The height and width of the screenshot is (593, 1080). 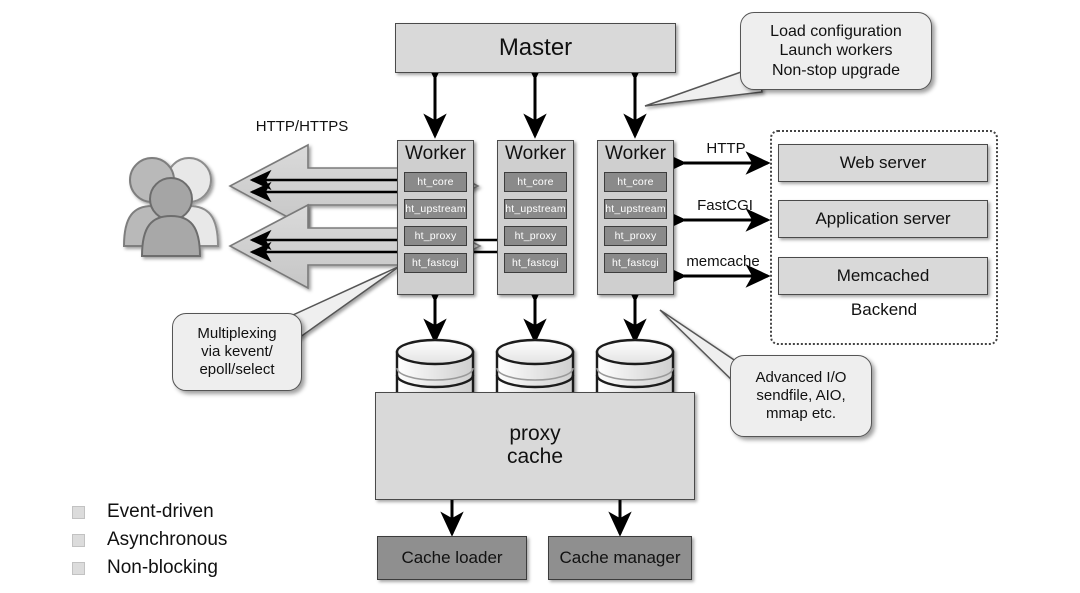 I want to click on cache-worker-arrows, so click(x=536, y=505).